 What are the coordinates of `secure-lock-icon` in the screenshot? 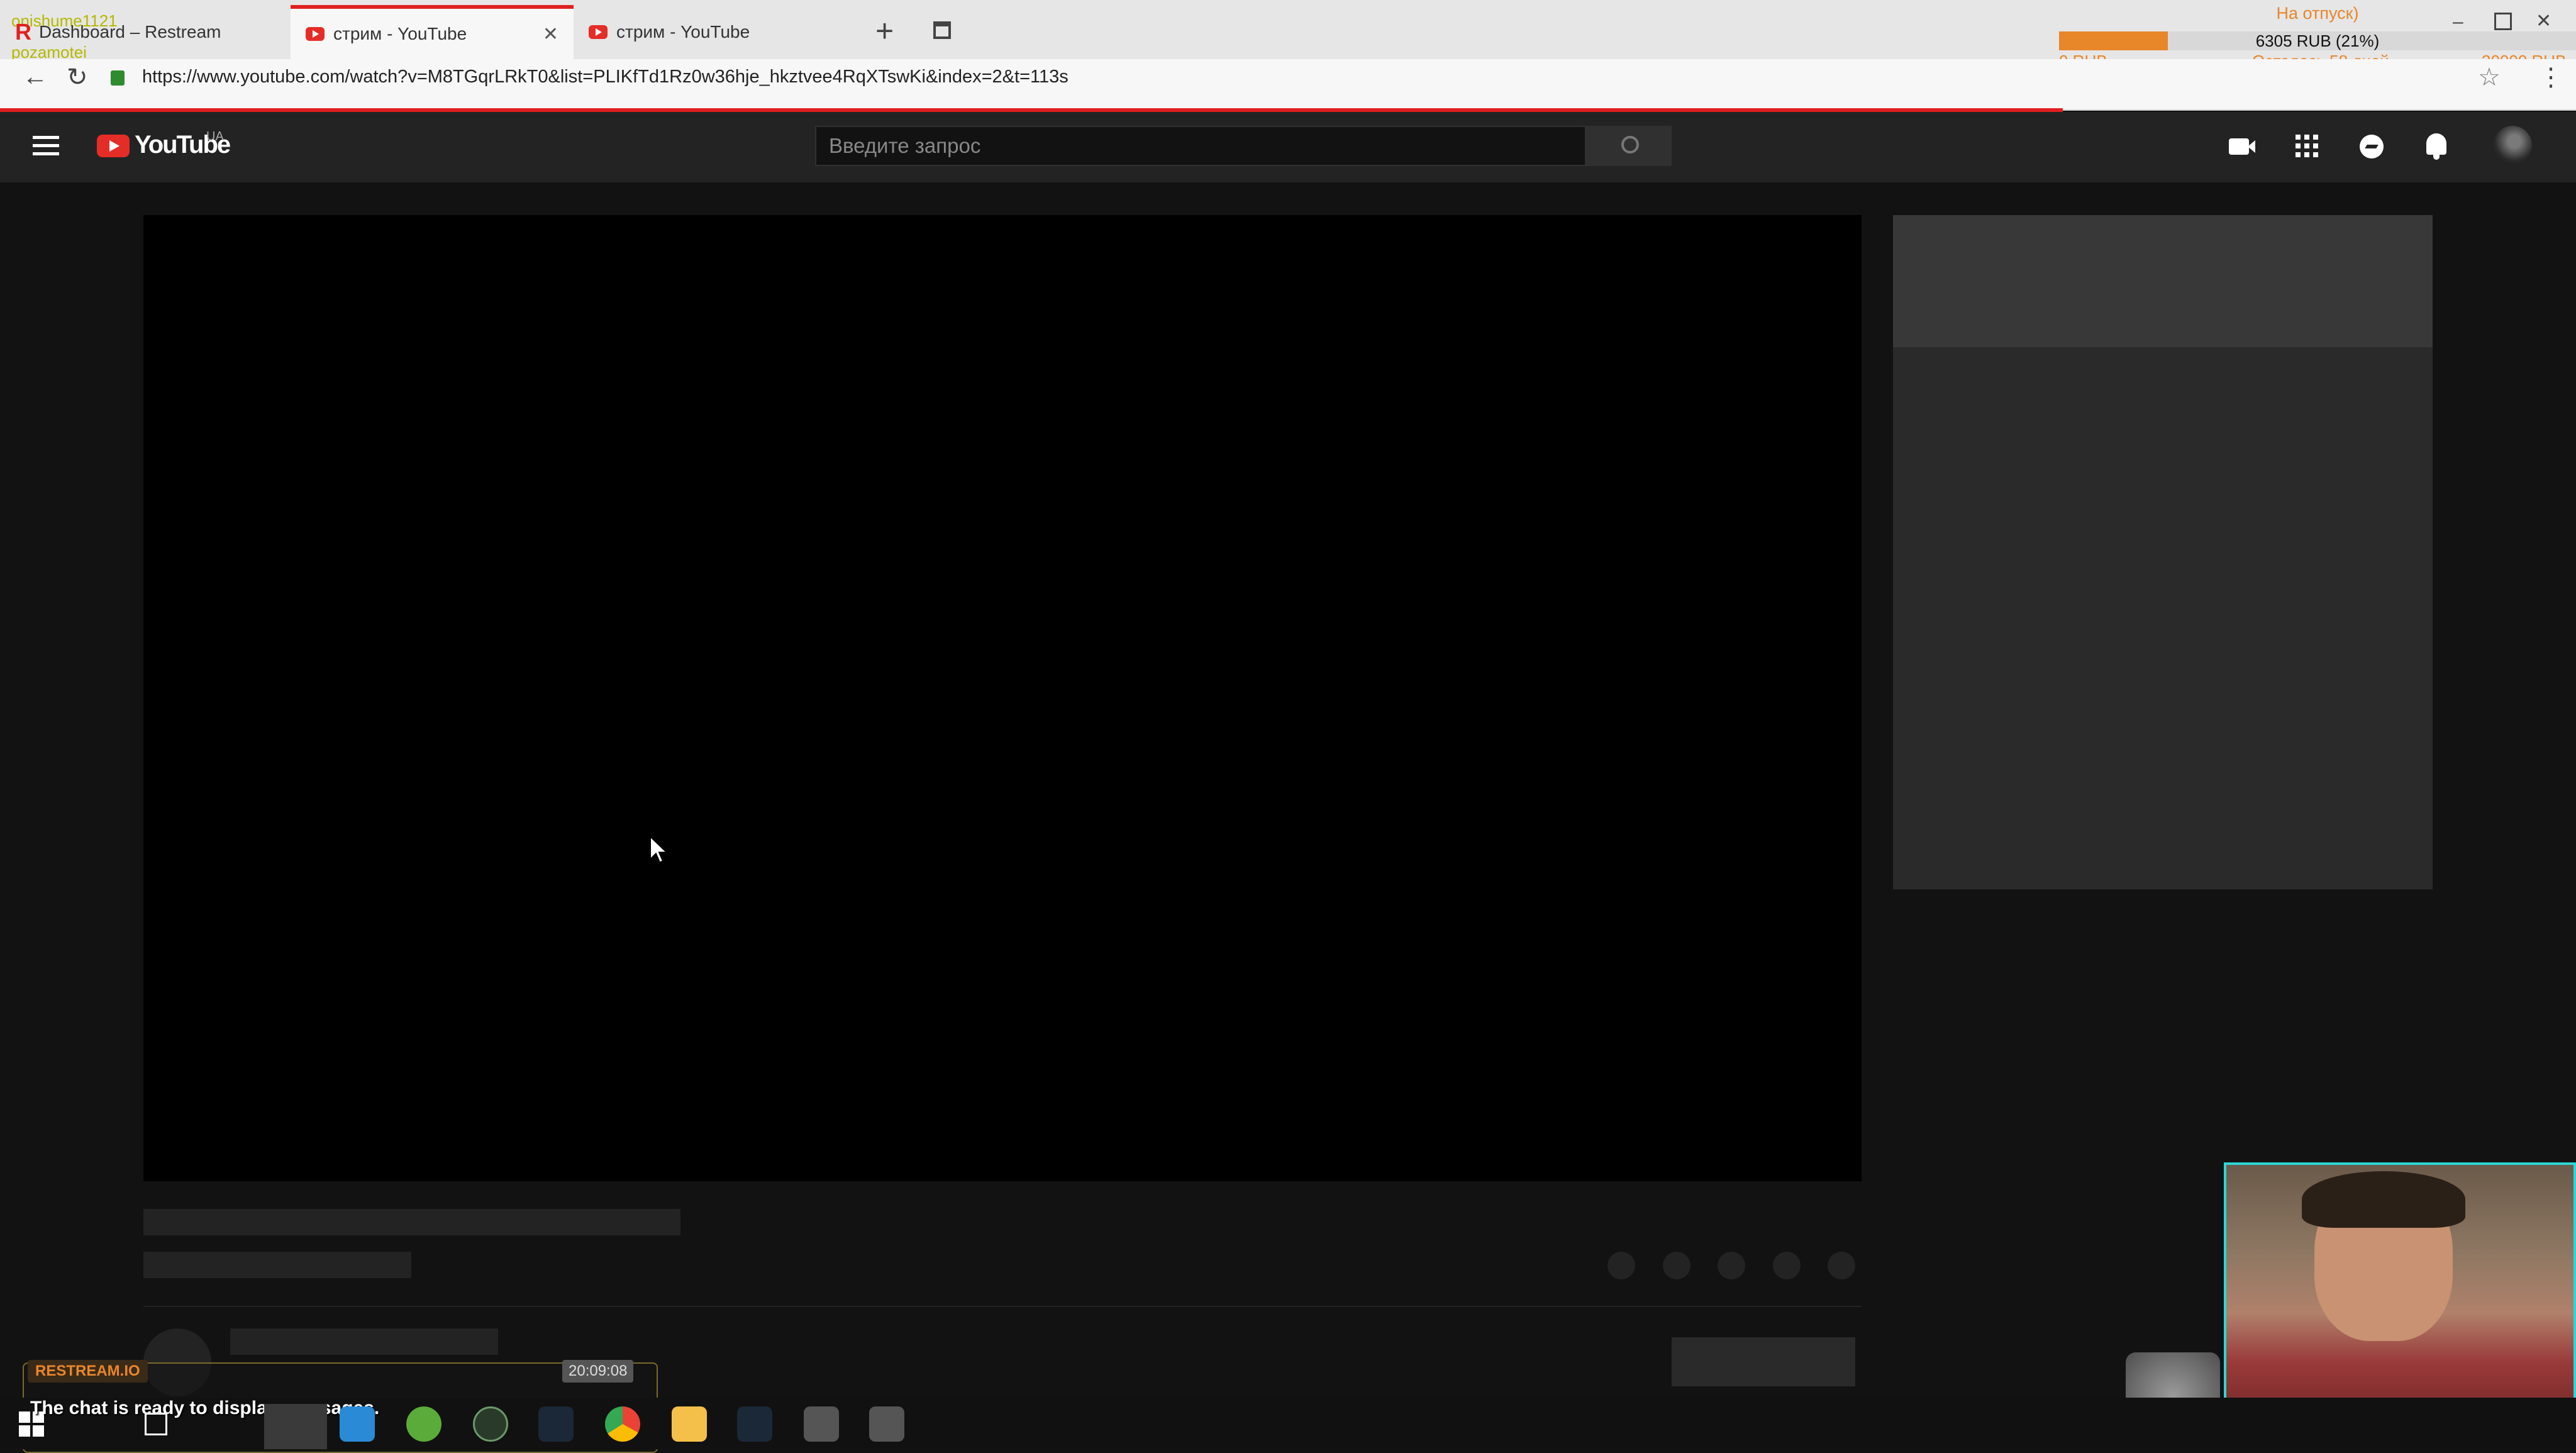 It's located at (118, 78).